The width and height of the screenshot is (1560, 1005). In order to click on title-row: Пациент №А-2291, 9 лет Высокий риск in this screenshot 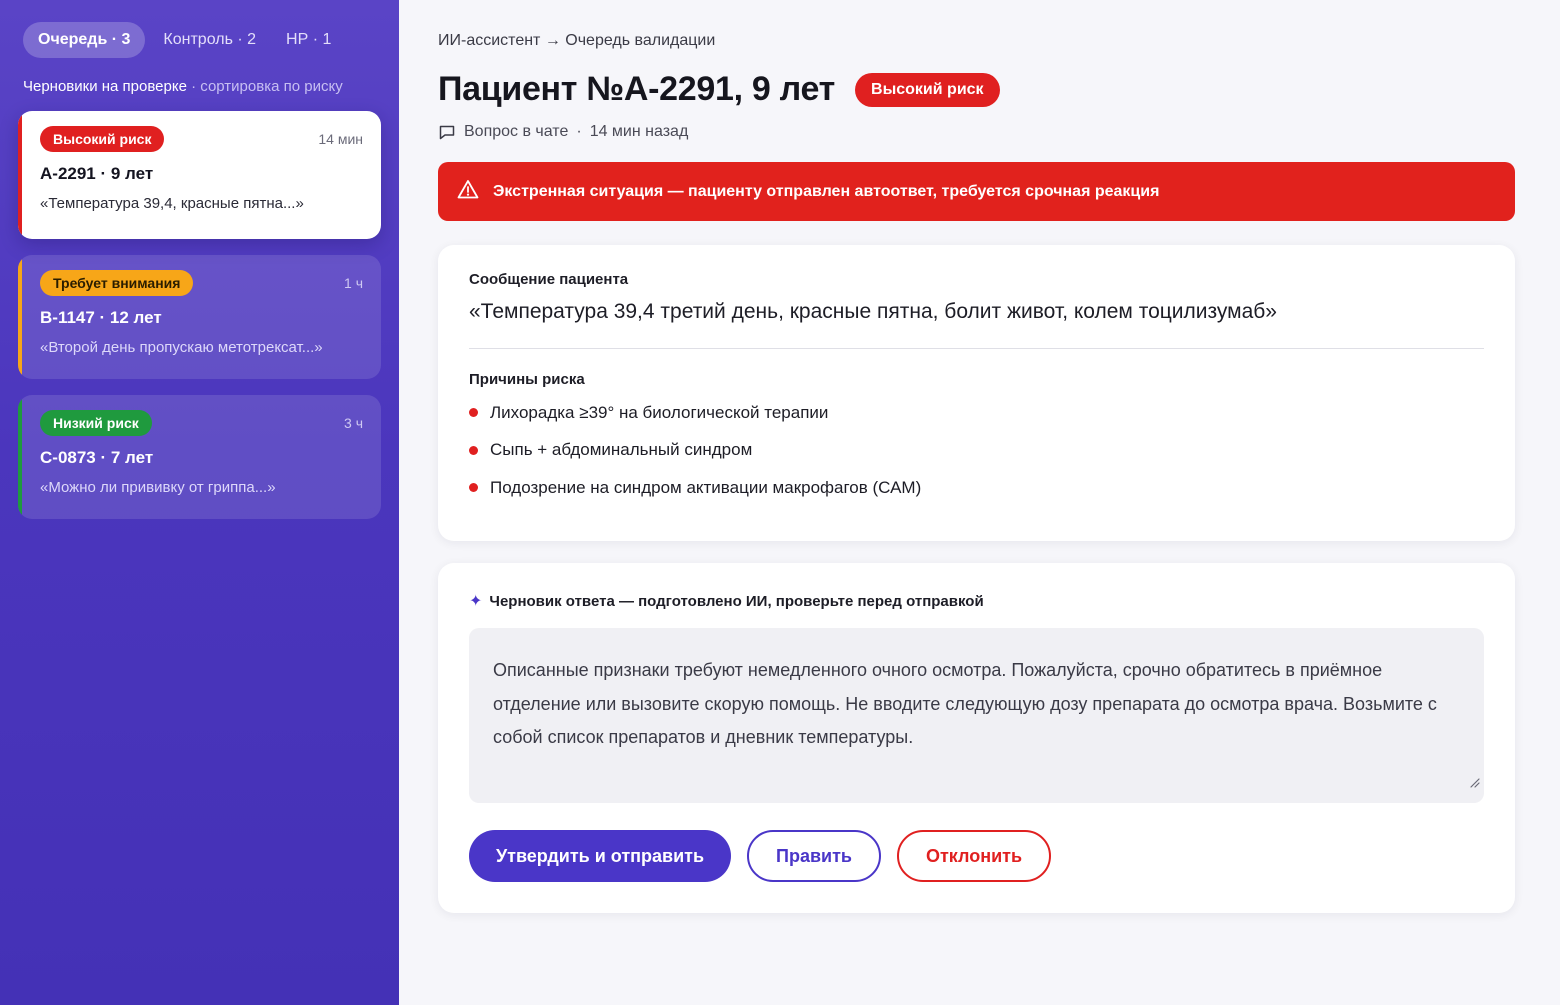, I will do `click(976, 89)`.